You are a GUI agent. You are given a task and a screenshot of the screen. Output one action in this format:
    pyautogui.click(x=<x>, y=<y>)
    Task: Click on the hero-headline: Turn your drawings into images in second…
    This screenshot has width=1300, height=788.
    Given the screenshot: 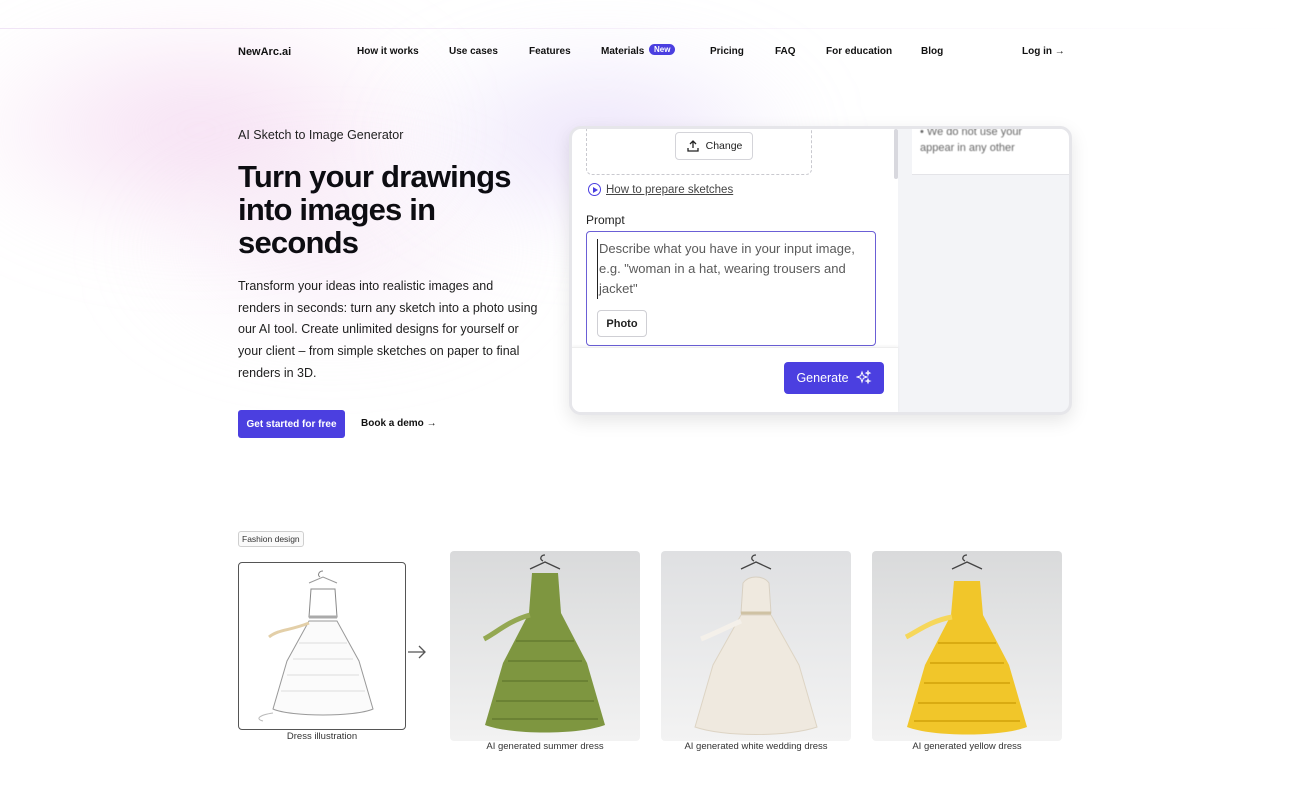 What is the action you would take?
    pyautogui.click(x=374, y=209)
    